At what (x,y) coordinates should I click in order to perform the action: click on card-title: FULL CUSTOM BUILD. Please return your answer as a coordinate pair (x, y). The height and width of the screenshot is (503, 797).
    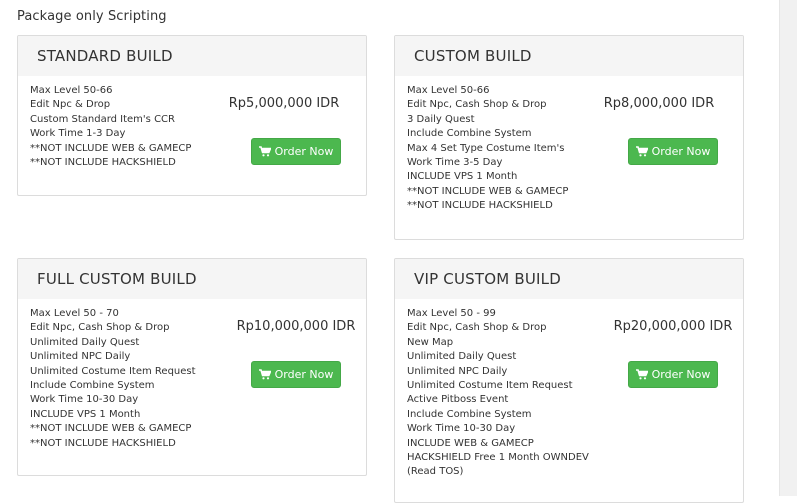
    Looking at the image, I should click on (192, 279).